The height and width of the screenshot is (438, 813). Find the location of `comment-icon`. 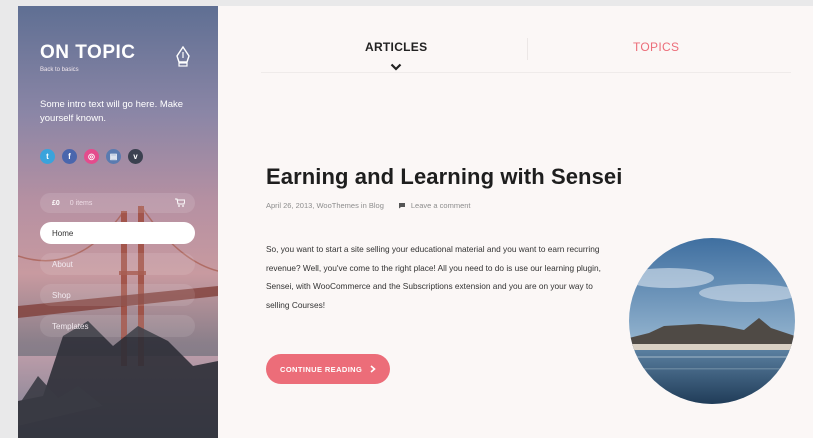

comment-icon is located at coordinates (401, 206).